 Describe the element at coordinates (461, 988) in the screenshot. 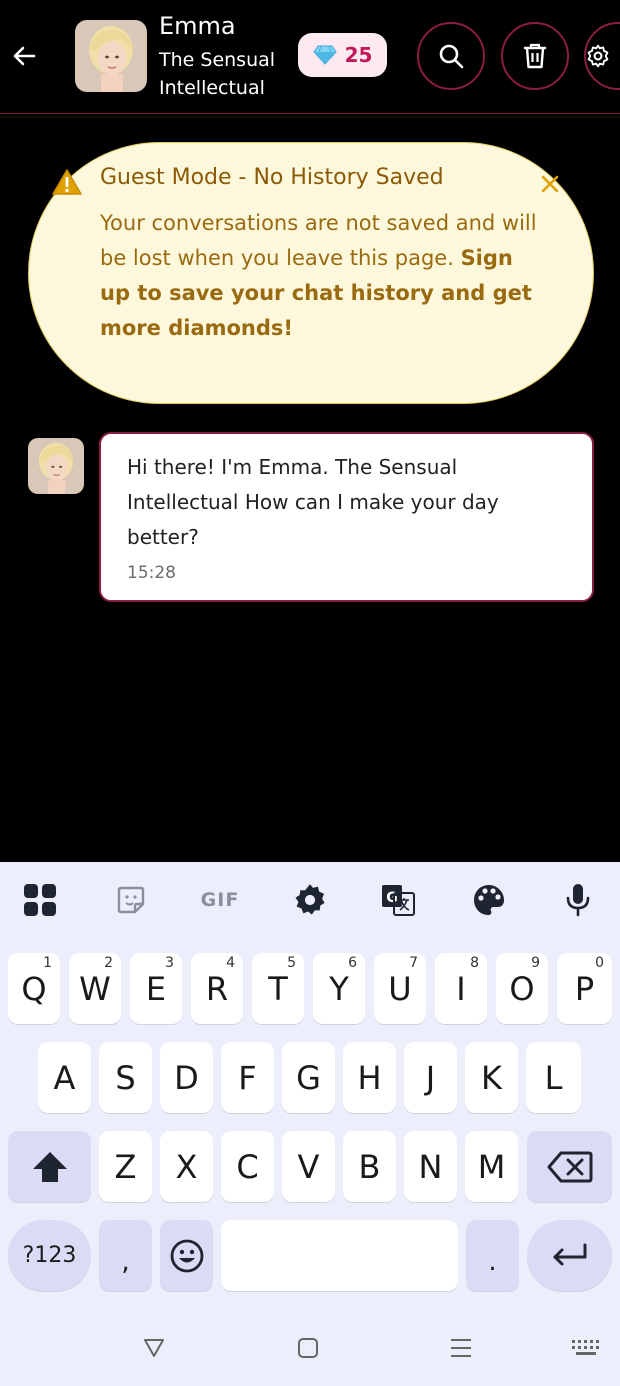

I see `key-i: I8` at that location.